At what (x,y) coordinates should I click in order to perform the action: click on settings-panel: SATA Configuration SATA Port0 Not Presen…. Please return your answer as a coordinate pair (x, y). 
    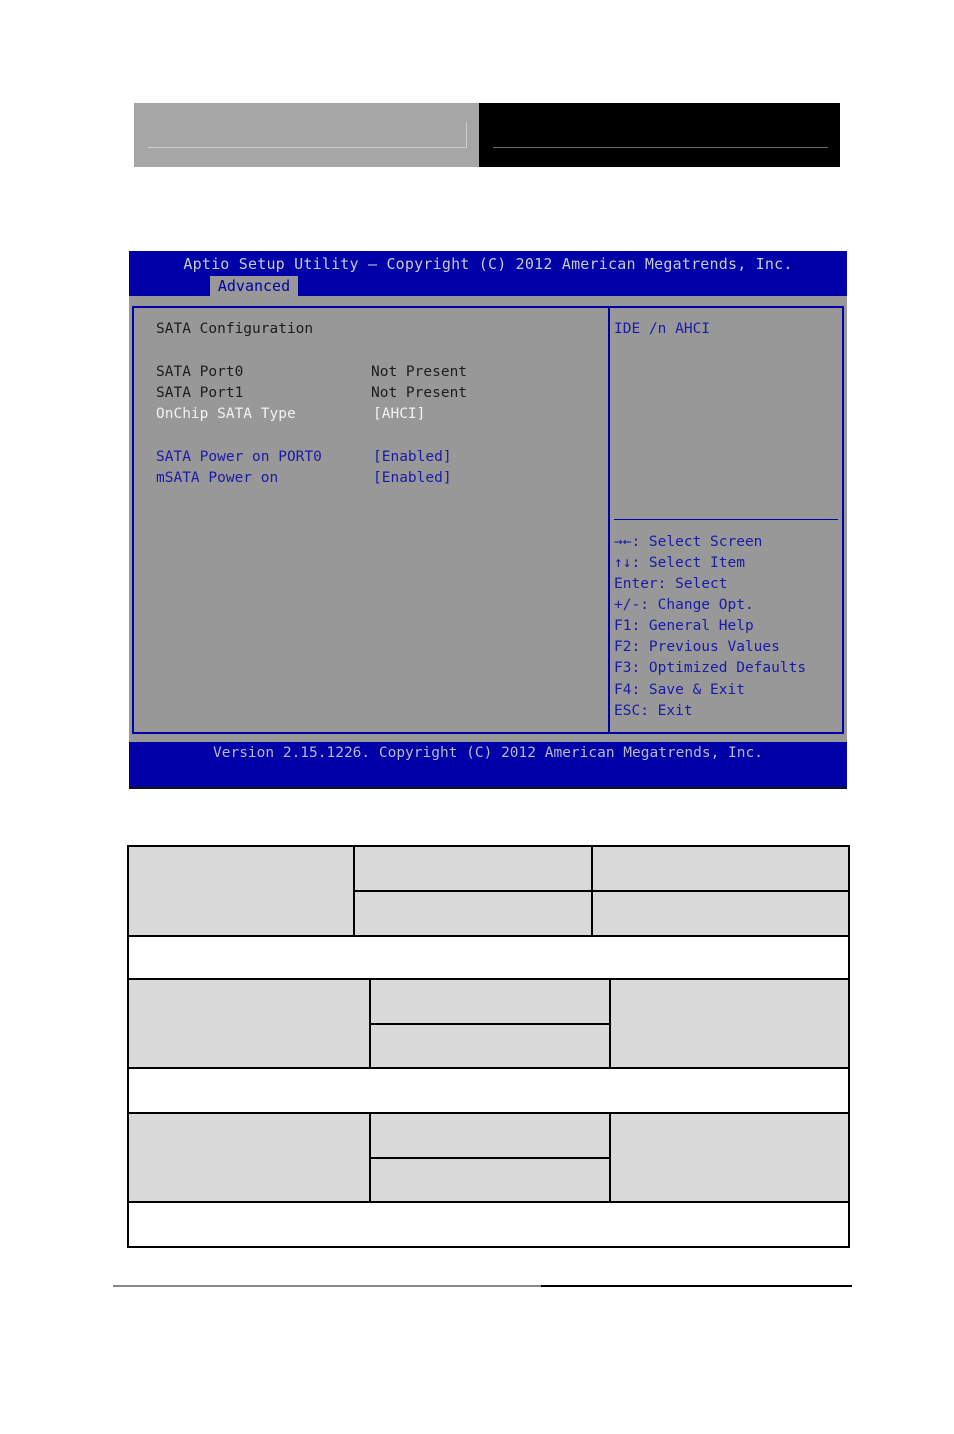
    Looking at the image, I should click on (371, 520).